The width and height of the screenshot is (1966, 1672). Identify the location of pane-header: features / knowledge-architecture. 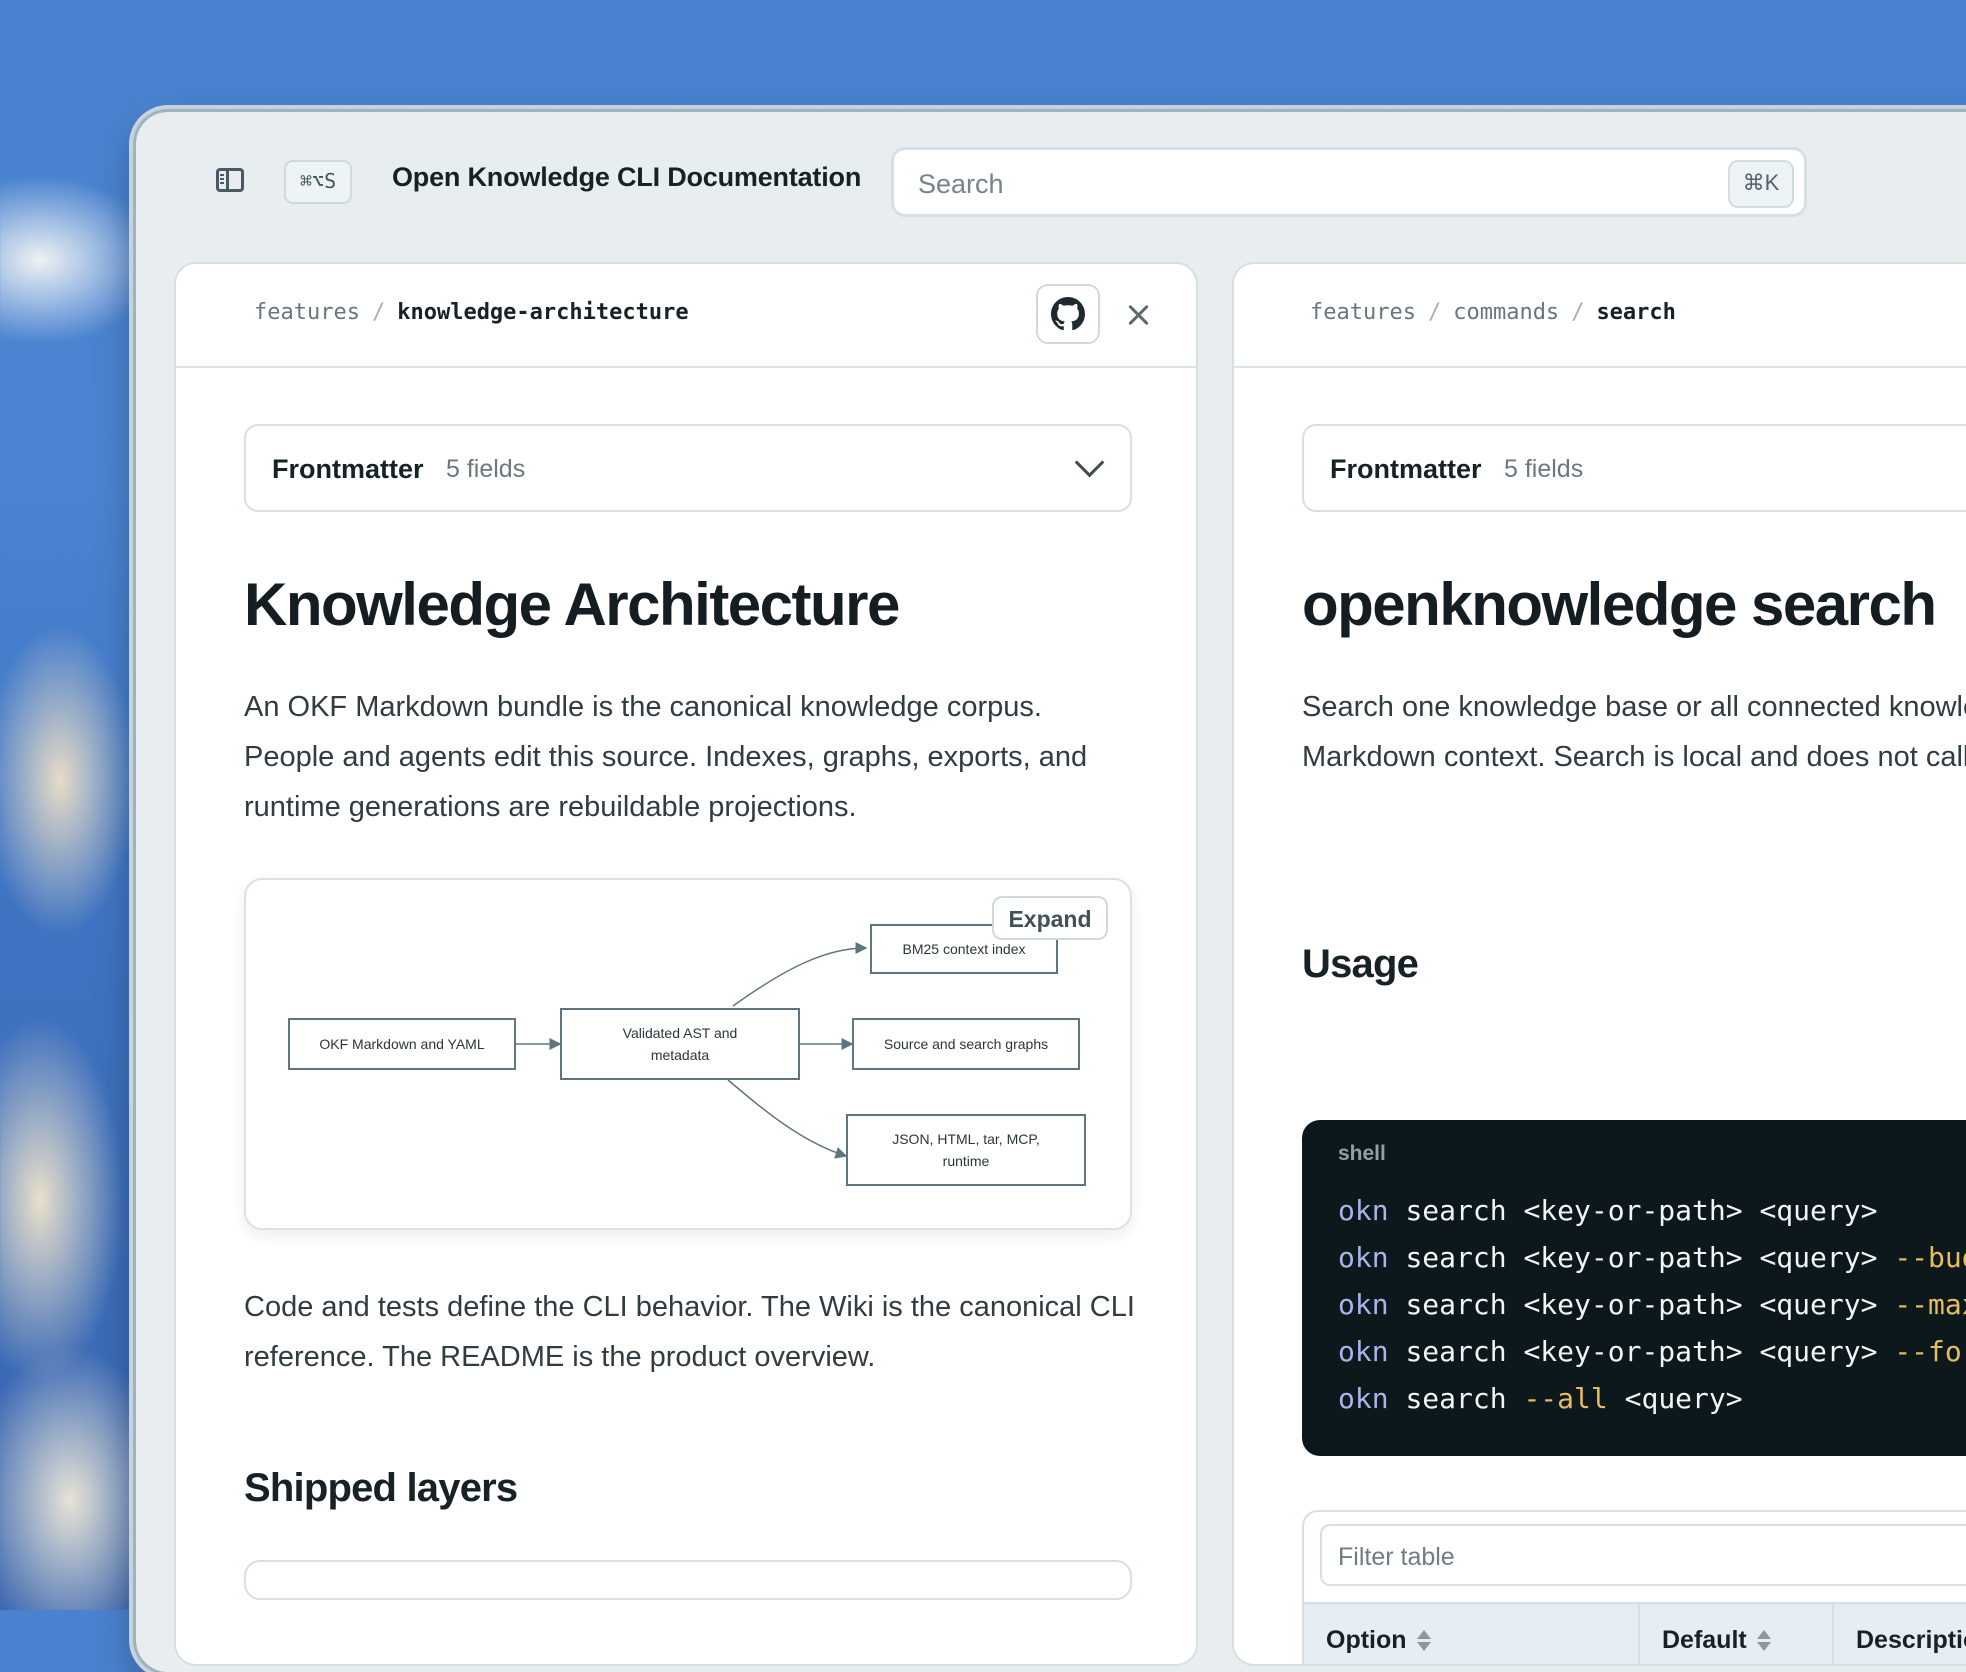
(686, 316).